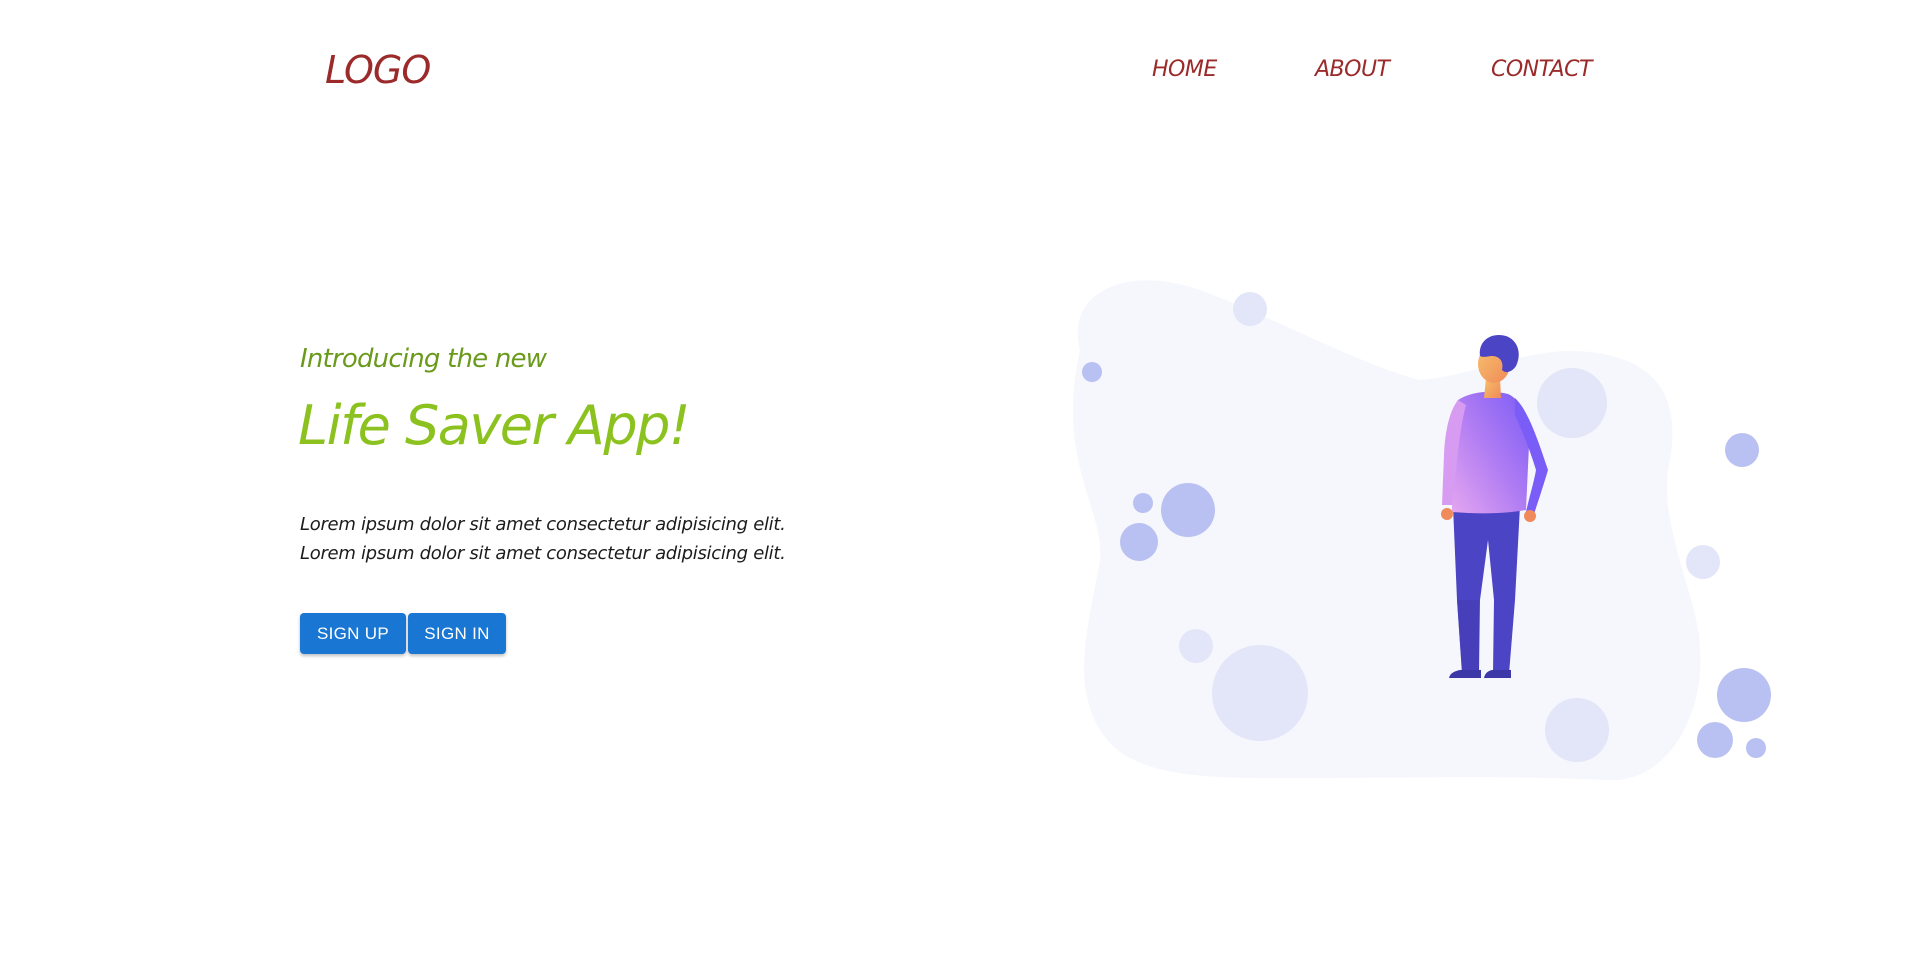  I want to click on nav-home-link: HOME, so click(1184, 69).